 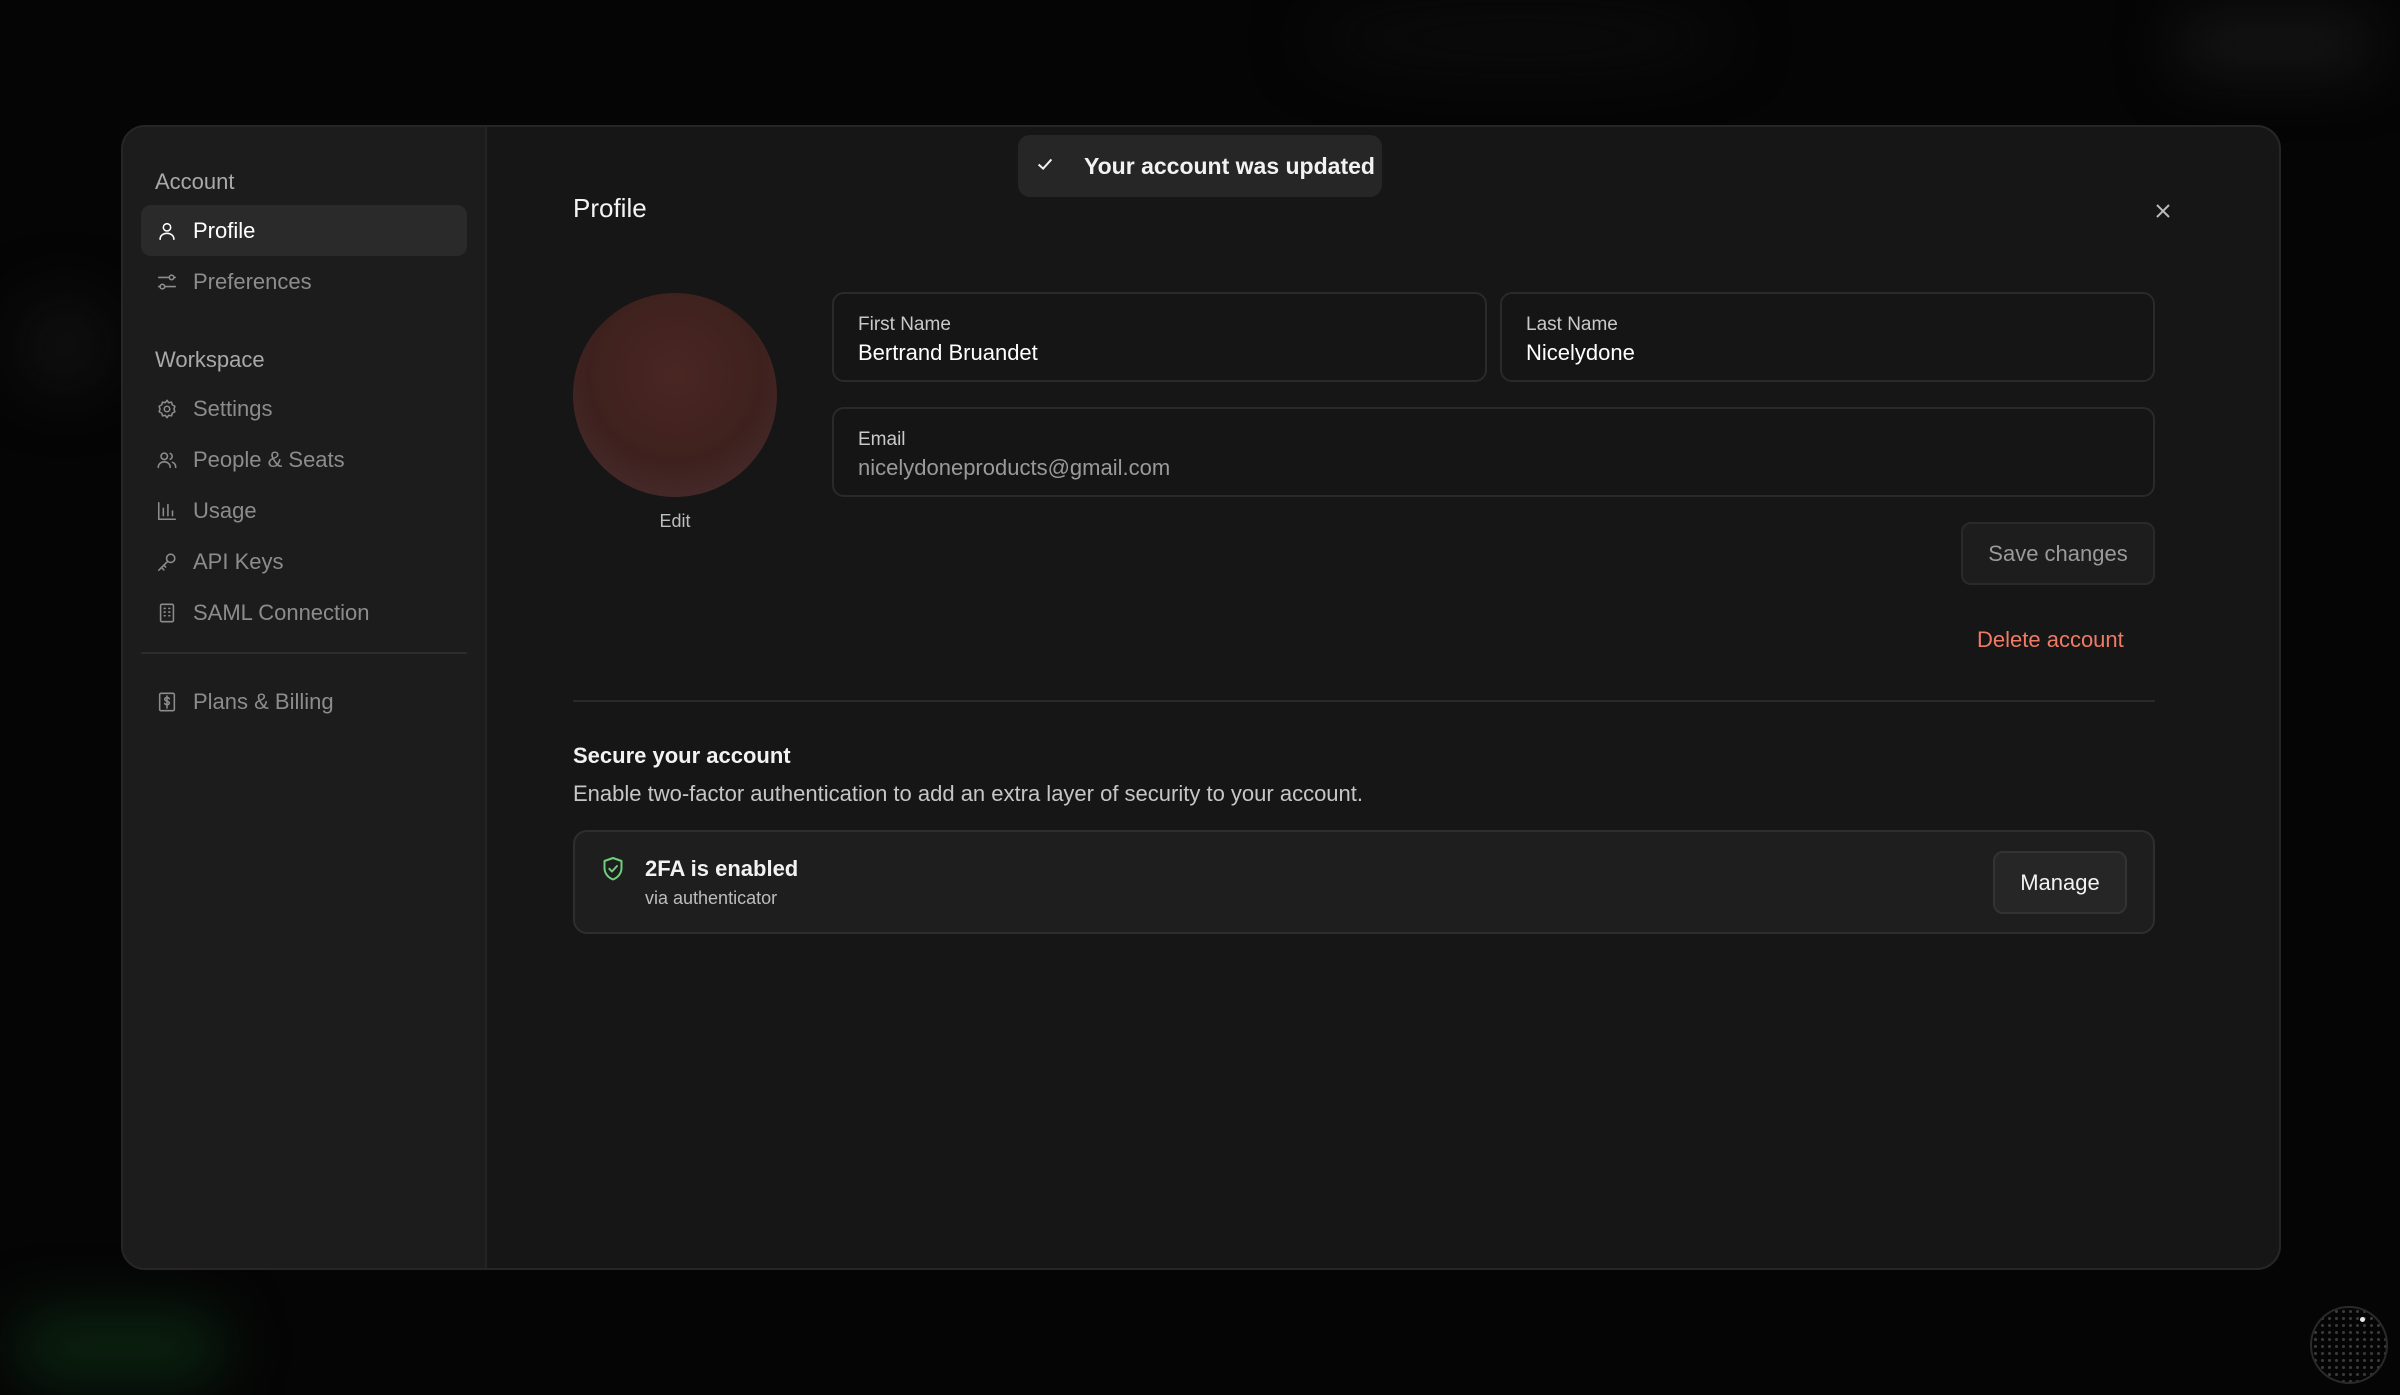 I want to click on sidebar-item-label: Preferences, so click(x=252, y=281).